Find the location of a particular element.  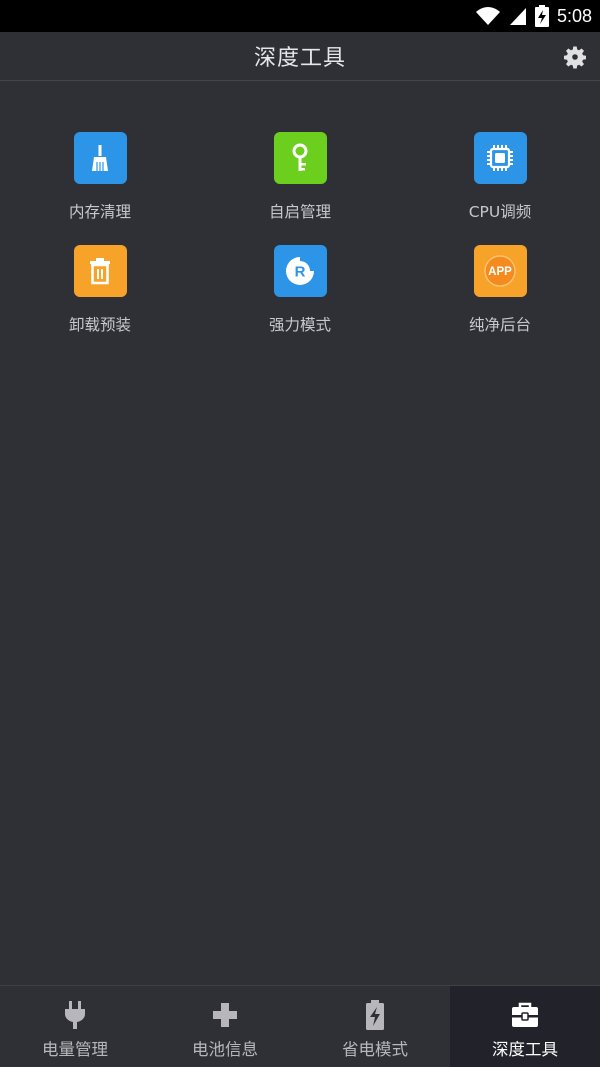

nav-label: 深度工具 is located at coordinates (525, 1049).